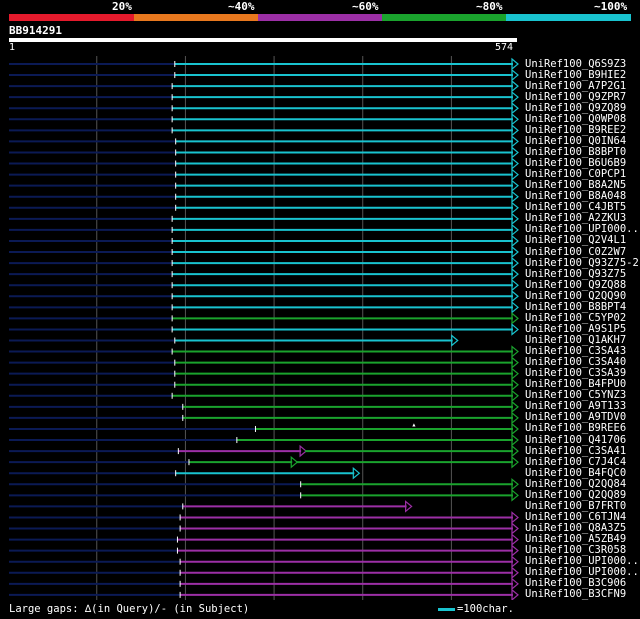 The height and width of the screenshot is (619, 640). What do you see at coordinates (485, 609) in the screenshot?
I see `scale-legend-text: =100char.` at bounding box center [485, 609].